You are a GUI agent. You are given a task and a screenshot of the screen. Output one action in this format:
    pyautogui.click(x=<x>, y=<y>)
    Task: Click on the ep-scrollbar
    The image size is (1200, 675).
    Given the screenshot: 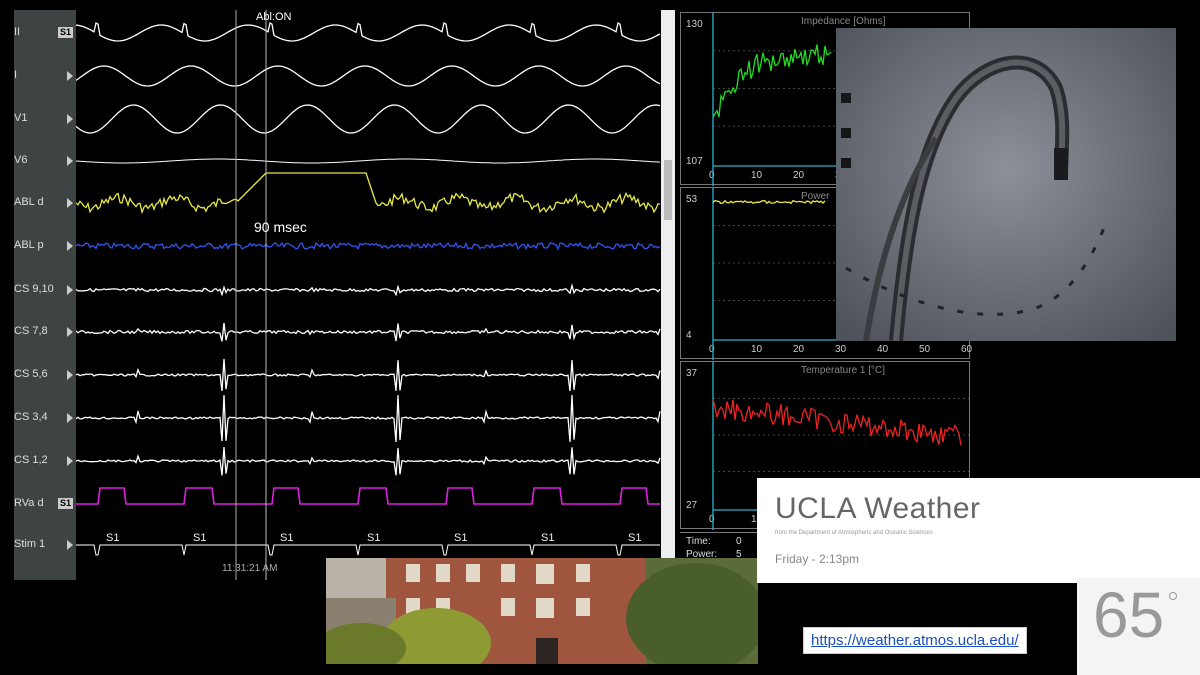 What is the action you would take?
    pyautogui.click(x=668, y=284)
    